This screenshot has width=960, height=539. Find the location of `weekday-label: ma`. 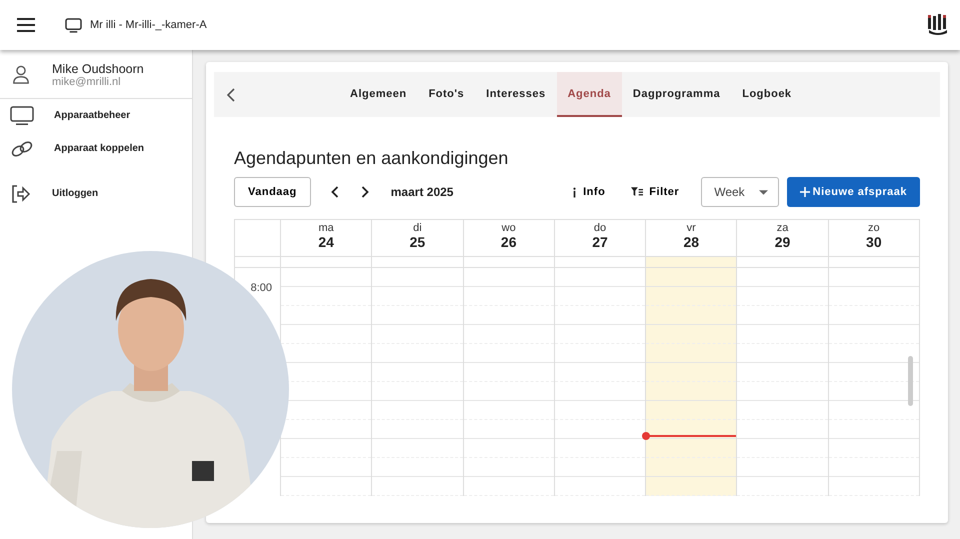

weekday-label: ma is located at coordinates (326, 228).